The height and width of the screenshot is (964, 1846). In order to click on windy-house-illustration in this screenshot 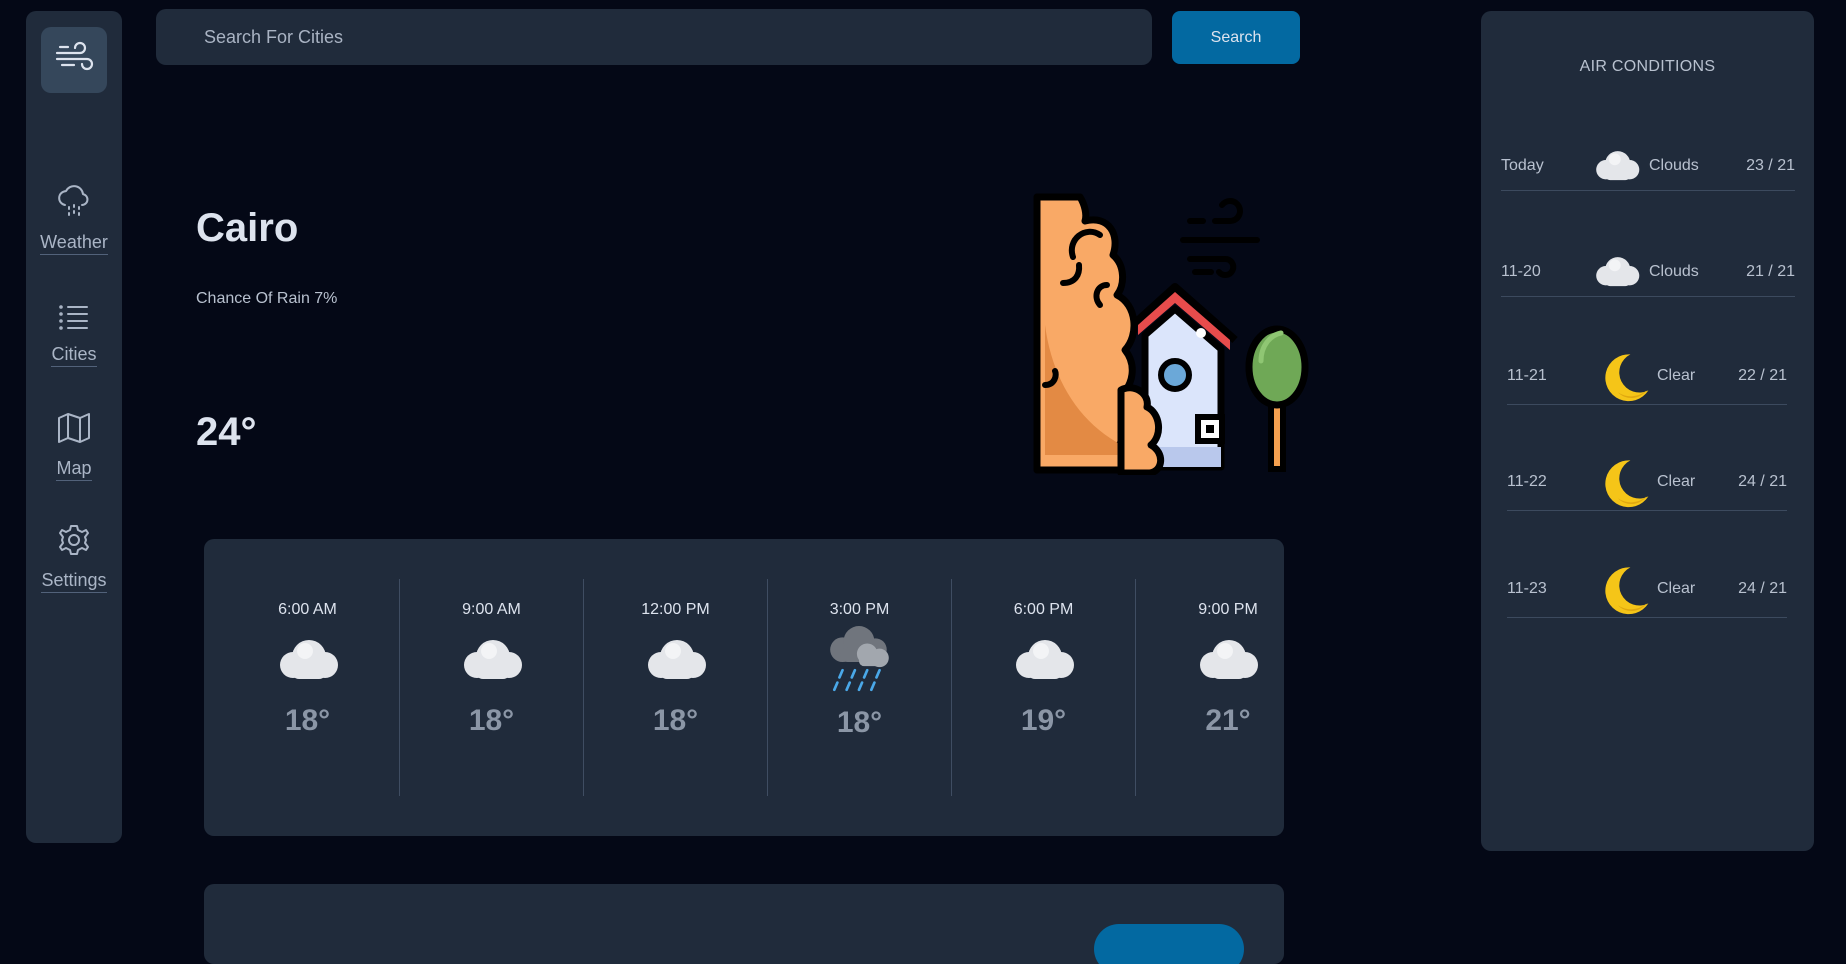, I will do `click(1170, 331)`.